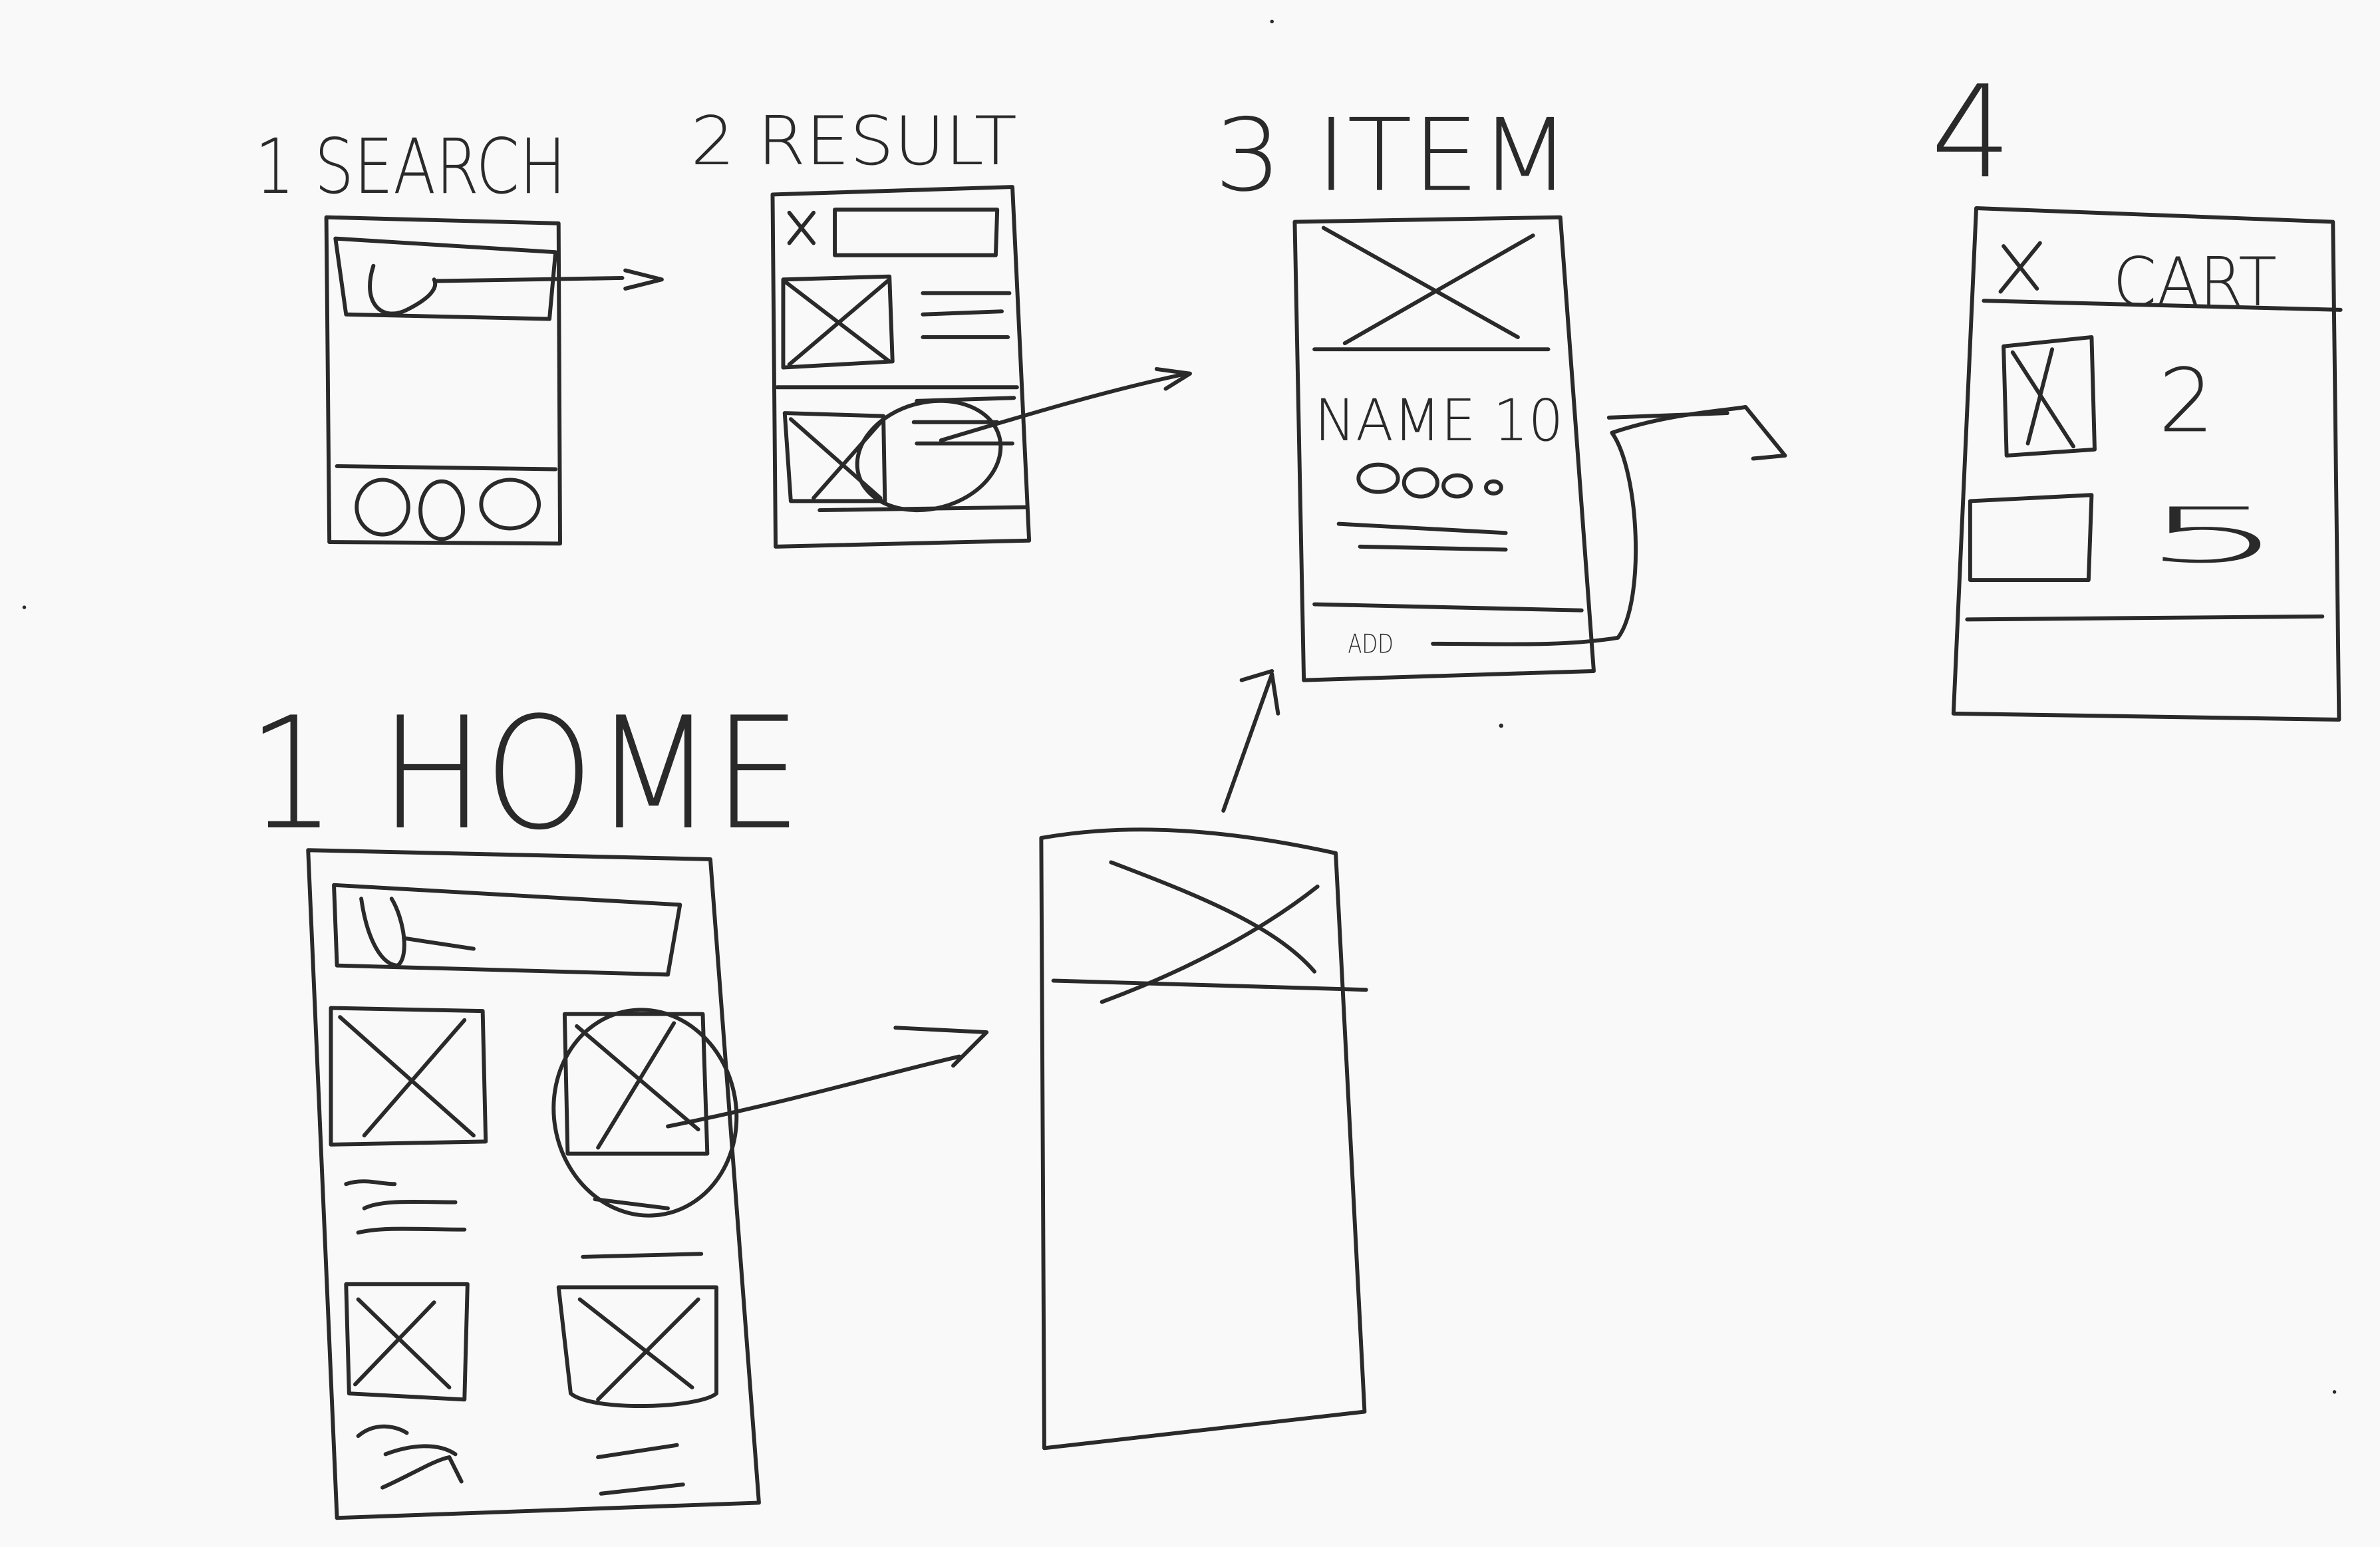 The image size is (2380, 1547). Describe the element at coordinates (1210, 932) in the screenshot. I see `detail-image-placeholder` at that location.